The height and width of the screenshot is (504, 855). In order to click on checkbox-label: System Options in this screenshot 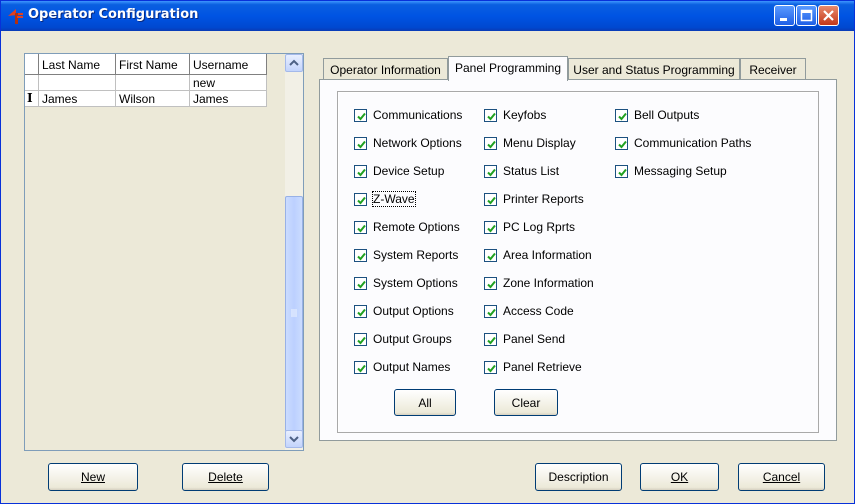, I will do `click(415, 283)`.